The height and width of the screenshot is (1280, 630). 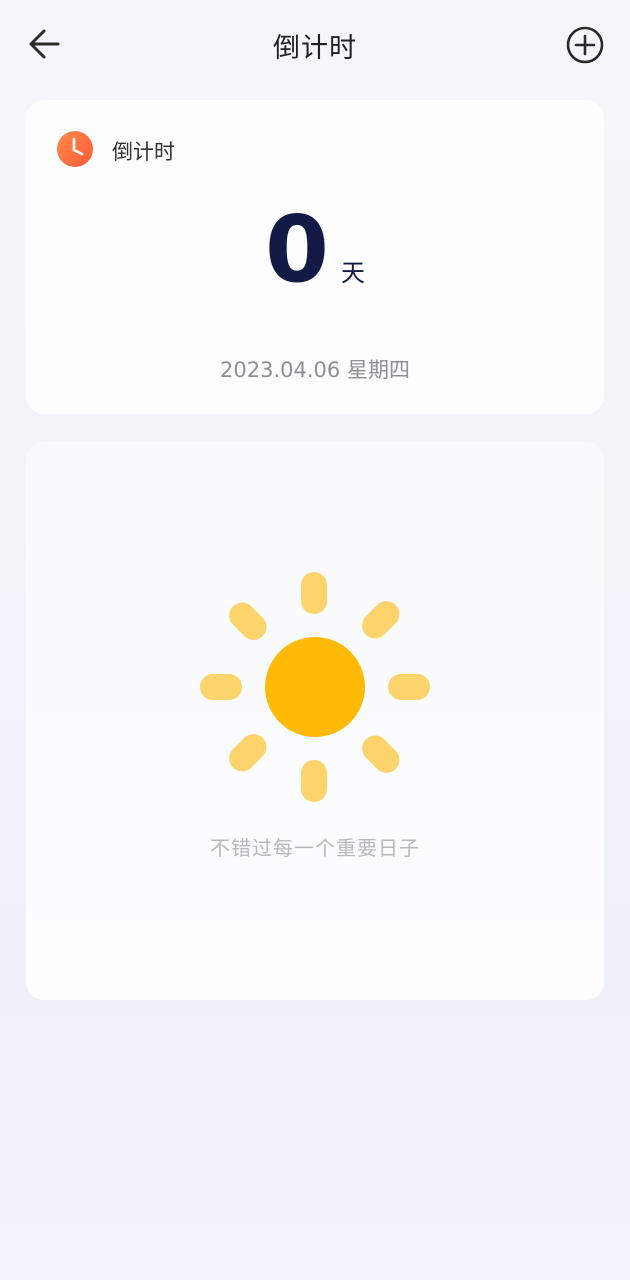 I want to click on empty-state-text: 不错过每一个重要日子, so click(x=315, y=848).